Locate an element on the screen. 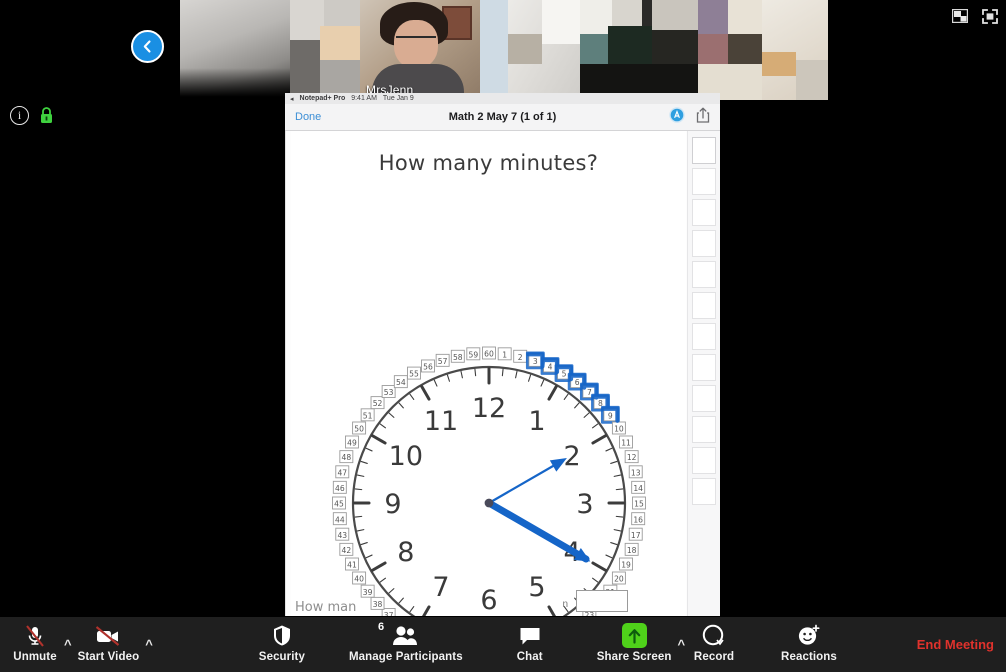 Image resolution: width=1006 pixels, height=672 pixels. worksheet-title: How many minutes? is located at coordinates (488, 163).